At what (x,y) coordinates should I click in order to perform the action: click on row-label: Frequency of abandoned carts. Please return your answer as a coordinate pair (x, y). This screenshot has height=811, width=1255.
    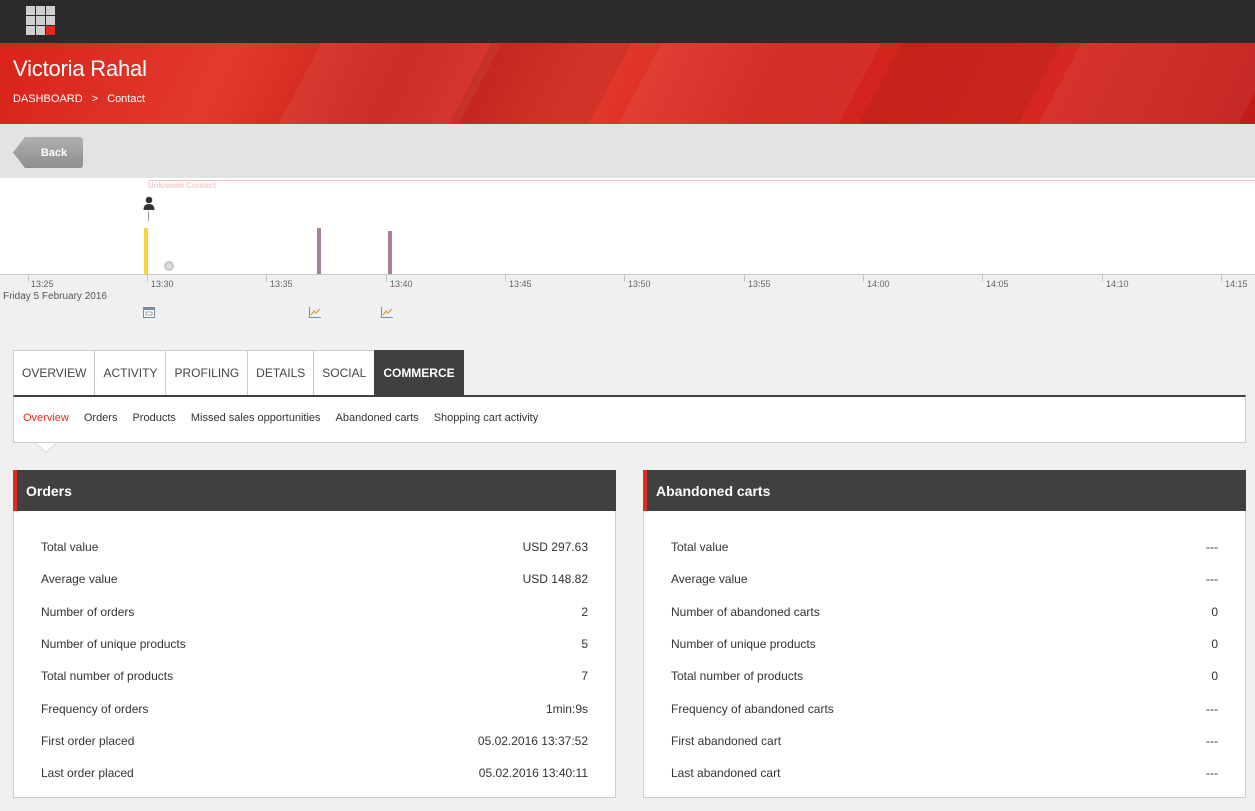
    Looking at the image, I should click on (752, 708).